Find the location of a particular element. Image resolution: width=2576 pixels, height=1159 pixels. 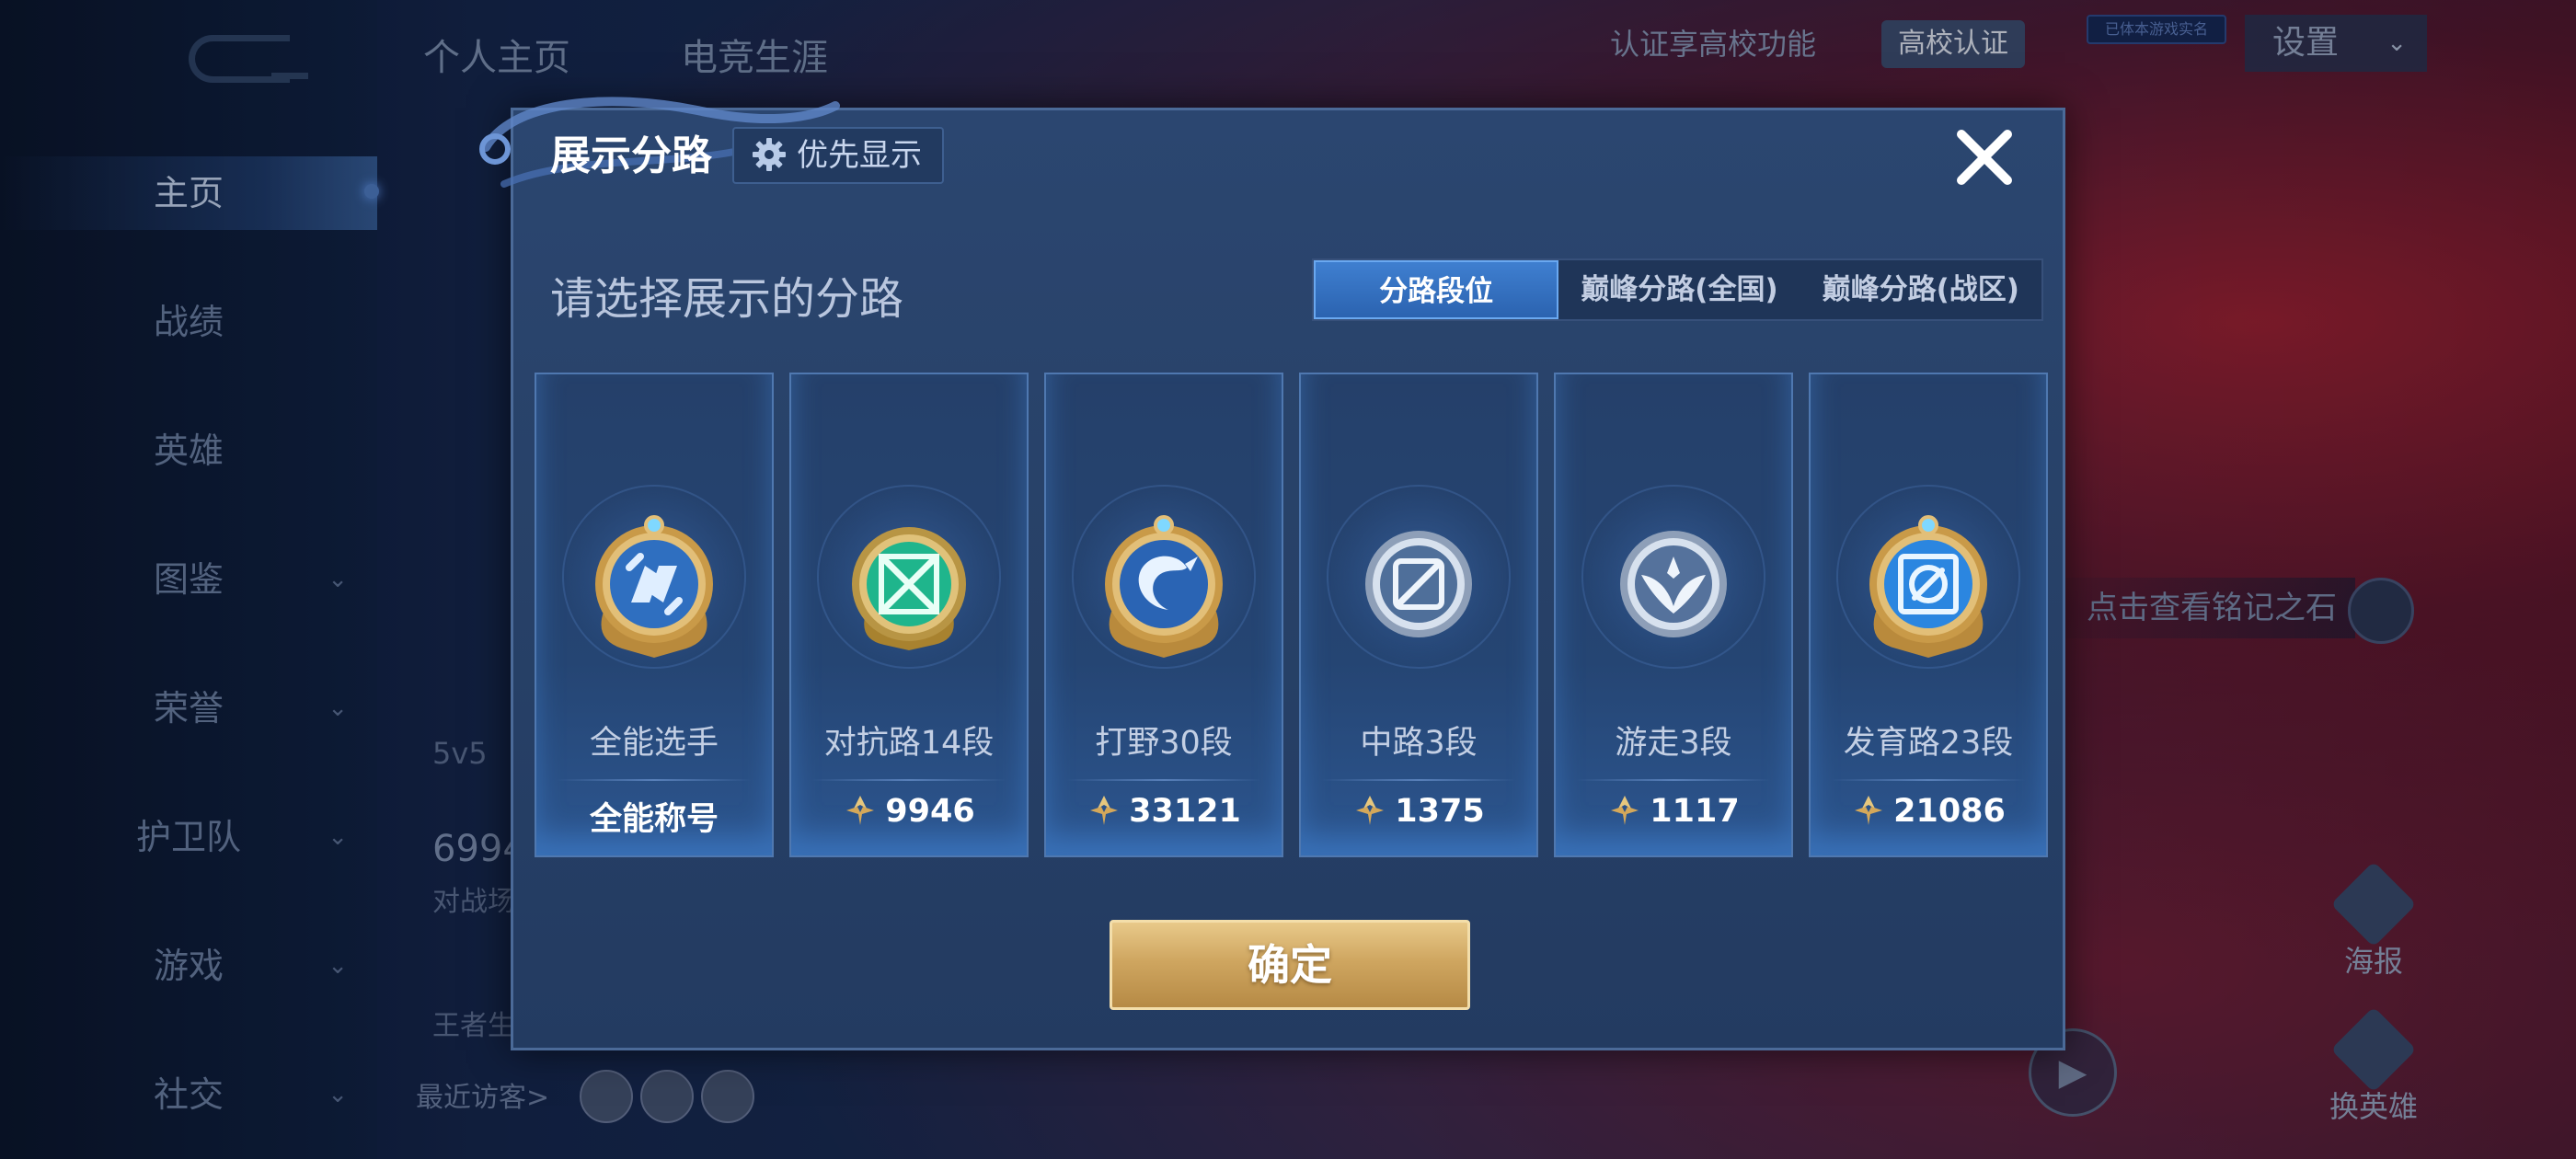

lane-card-roam: 游走3段 1117 is located at coordinates (1673, 615).